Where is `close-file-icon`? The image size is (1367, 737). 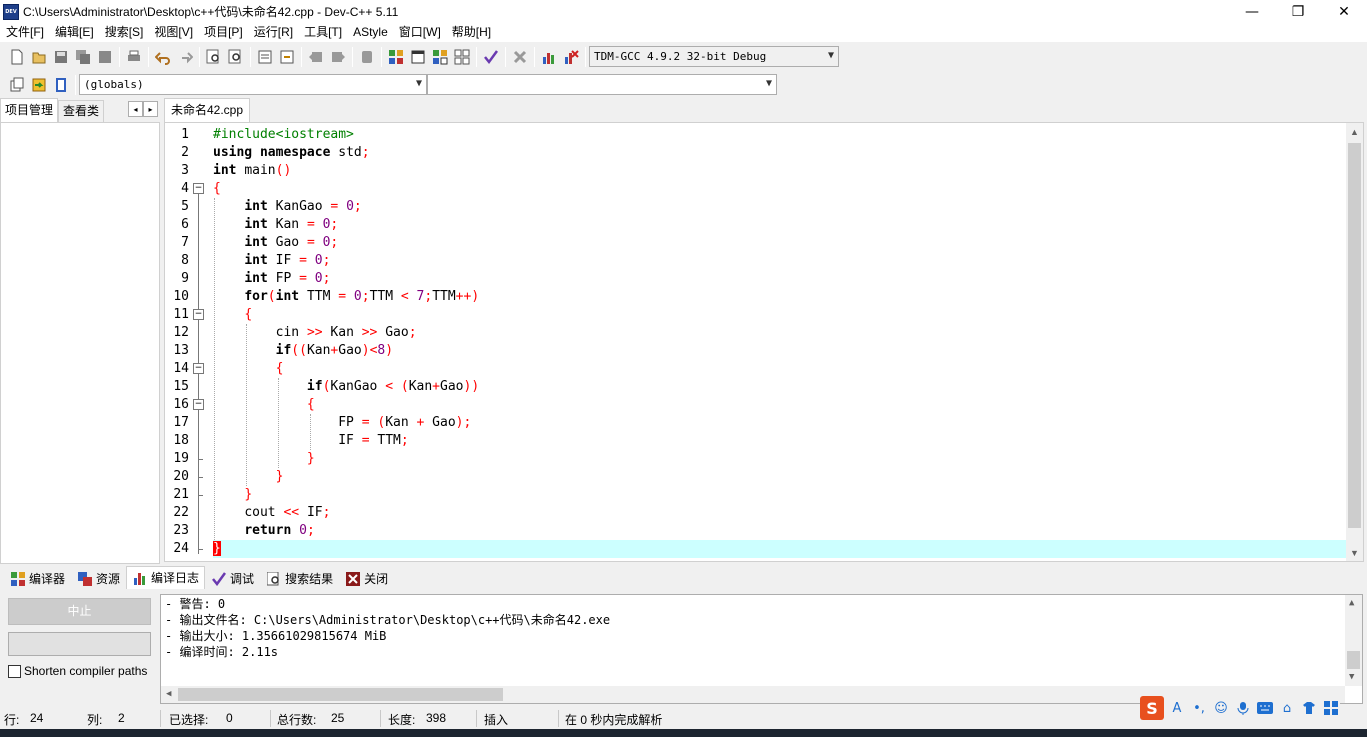
close-file-icon is located at coordinates (105, 57).